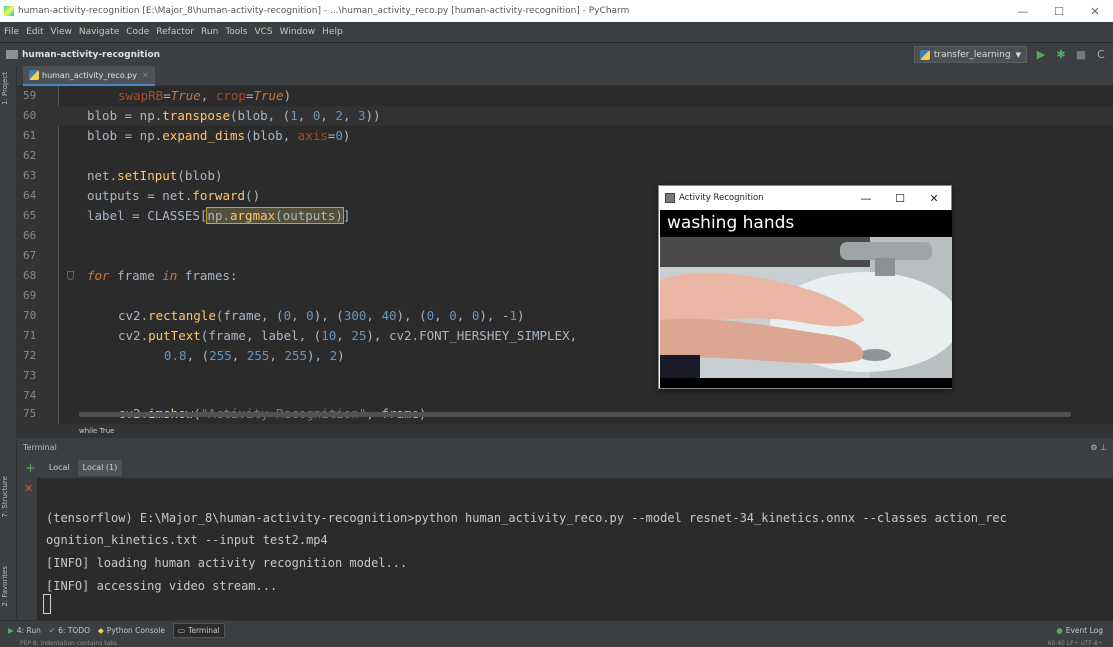 The height and width of the screenshot is (647, 1113). What do you see at coordinates (8, 88) in the screenshot?
I see `project-tool-button: 1: Project` at bounding box center [8, 88].